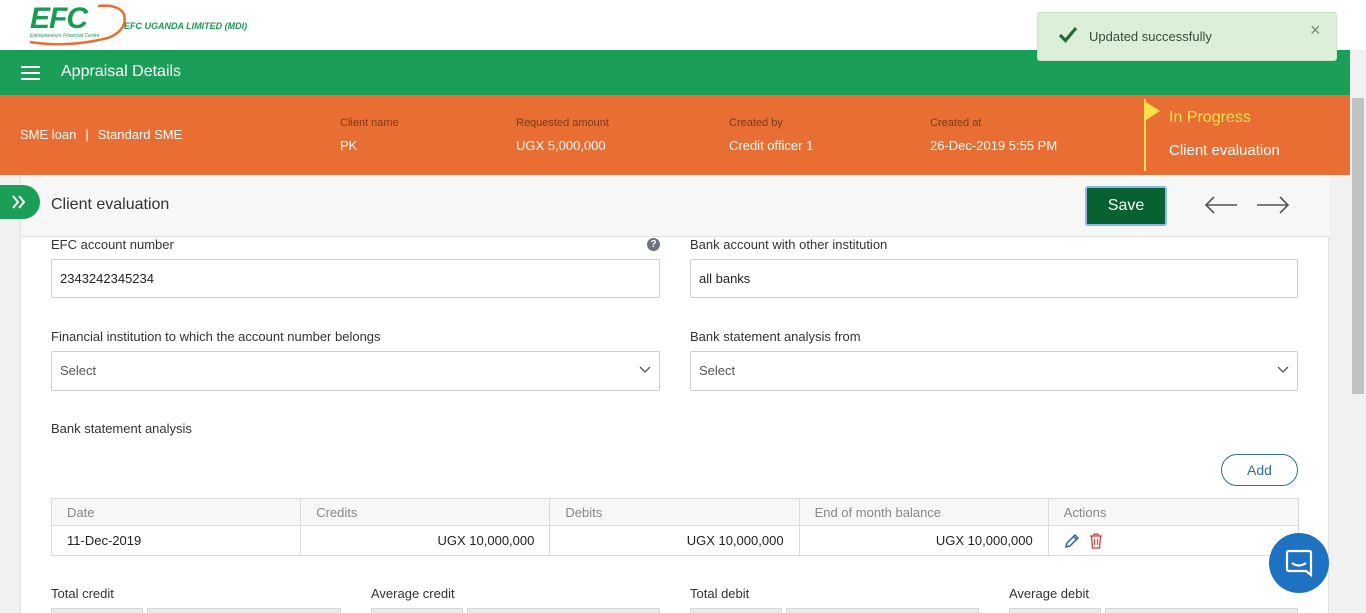  Describe the element at coordinates (110, 204) in the screenshot. I see `section-title: Client evaluation` at that location.